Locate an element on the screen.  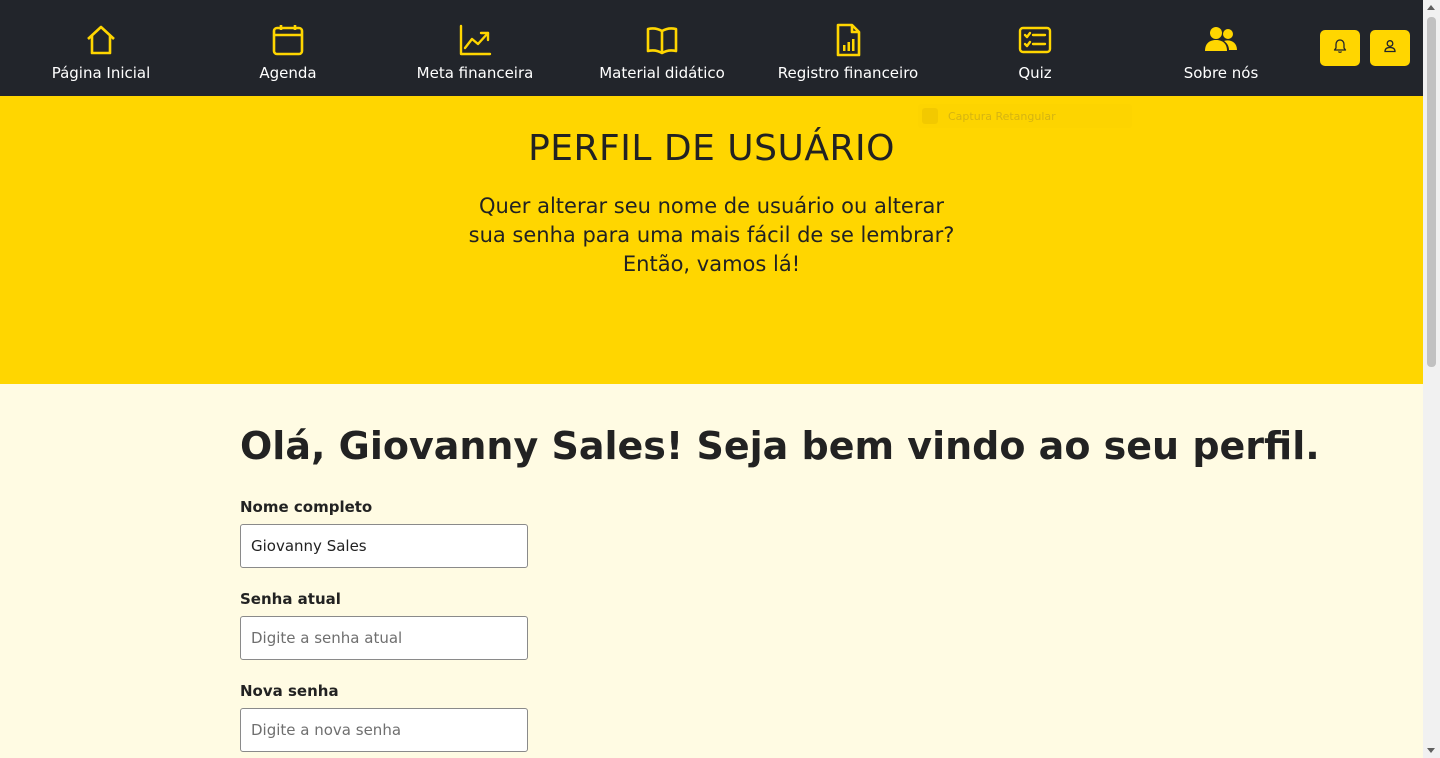
bell-icon is located at coordinates (1340, 48).